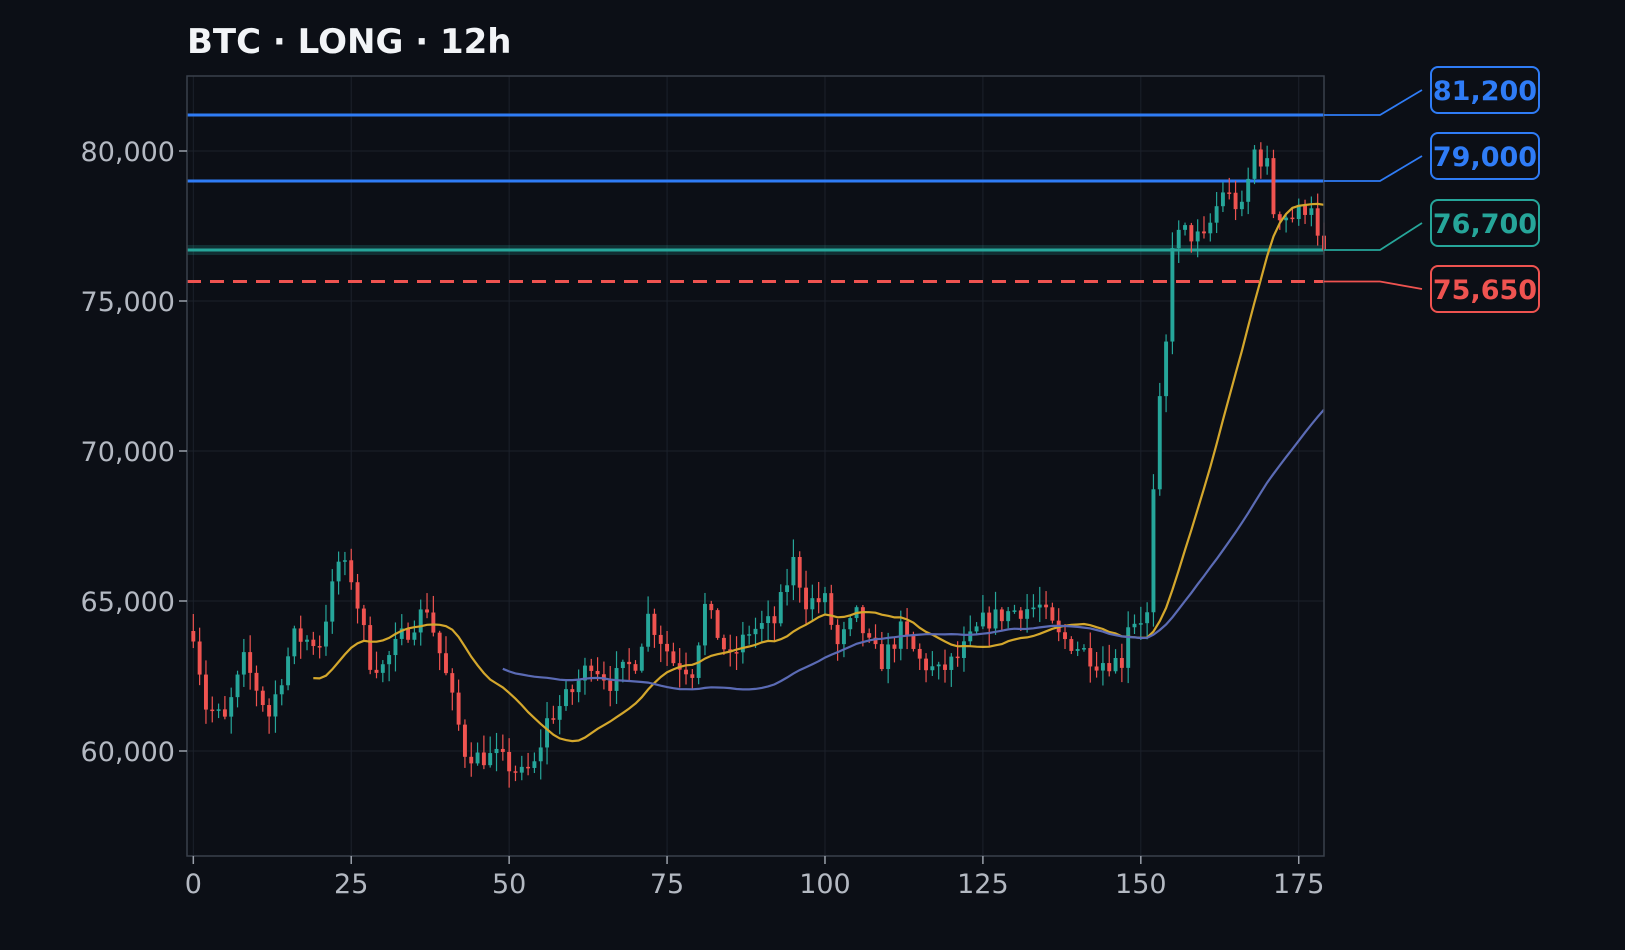 Image resolution: width=1625 pixels, height=950 pixels. What do you see at coordinates (1485, 157) in the screenshot?
I see `target-label-text: 79,000` at bounding box center [1485, 157].